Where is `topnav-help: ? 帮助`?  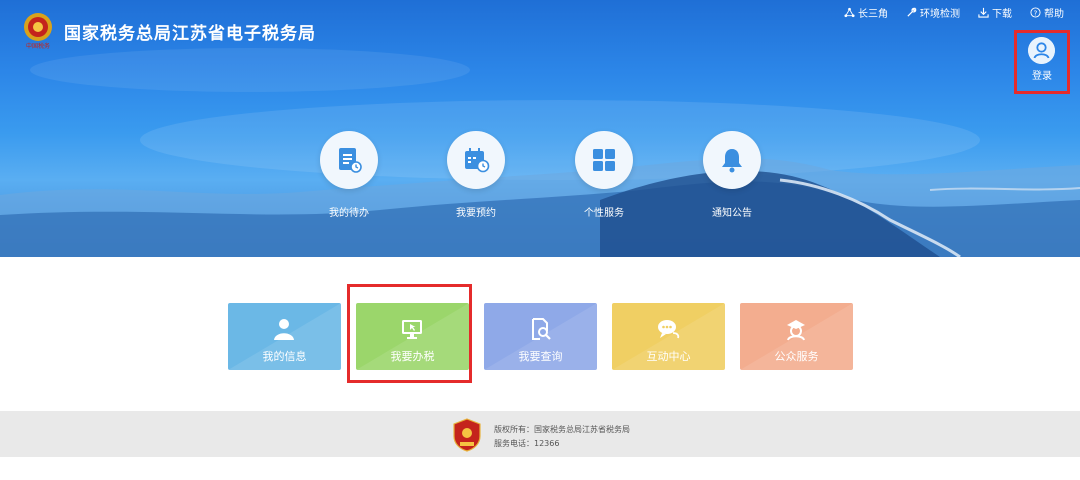
topnav-help: ? 帮助 is located at coordinates (1047, 12).